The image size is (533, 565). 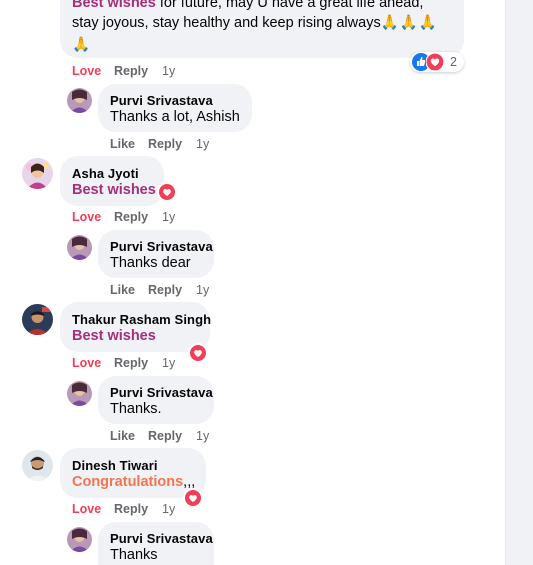 I want to click on comment-bubble-asha, so click(x=112, y=181).